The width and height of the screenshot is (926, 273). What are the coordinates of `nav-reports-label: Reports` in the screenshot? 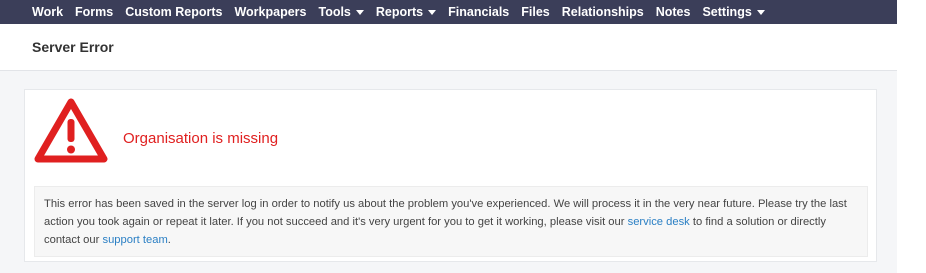 It's located at (399, 12).